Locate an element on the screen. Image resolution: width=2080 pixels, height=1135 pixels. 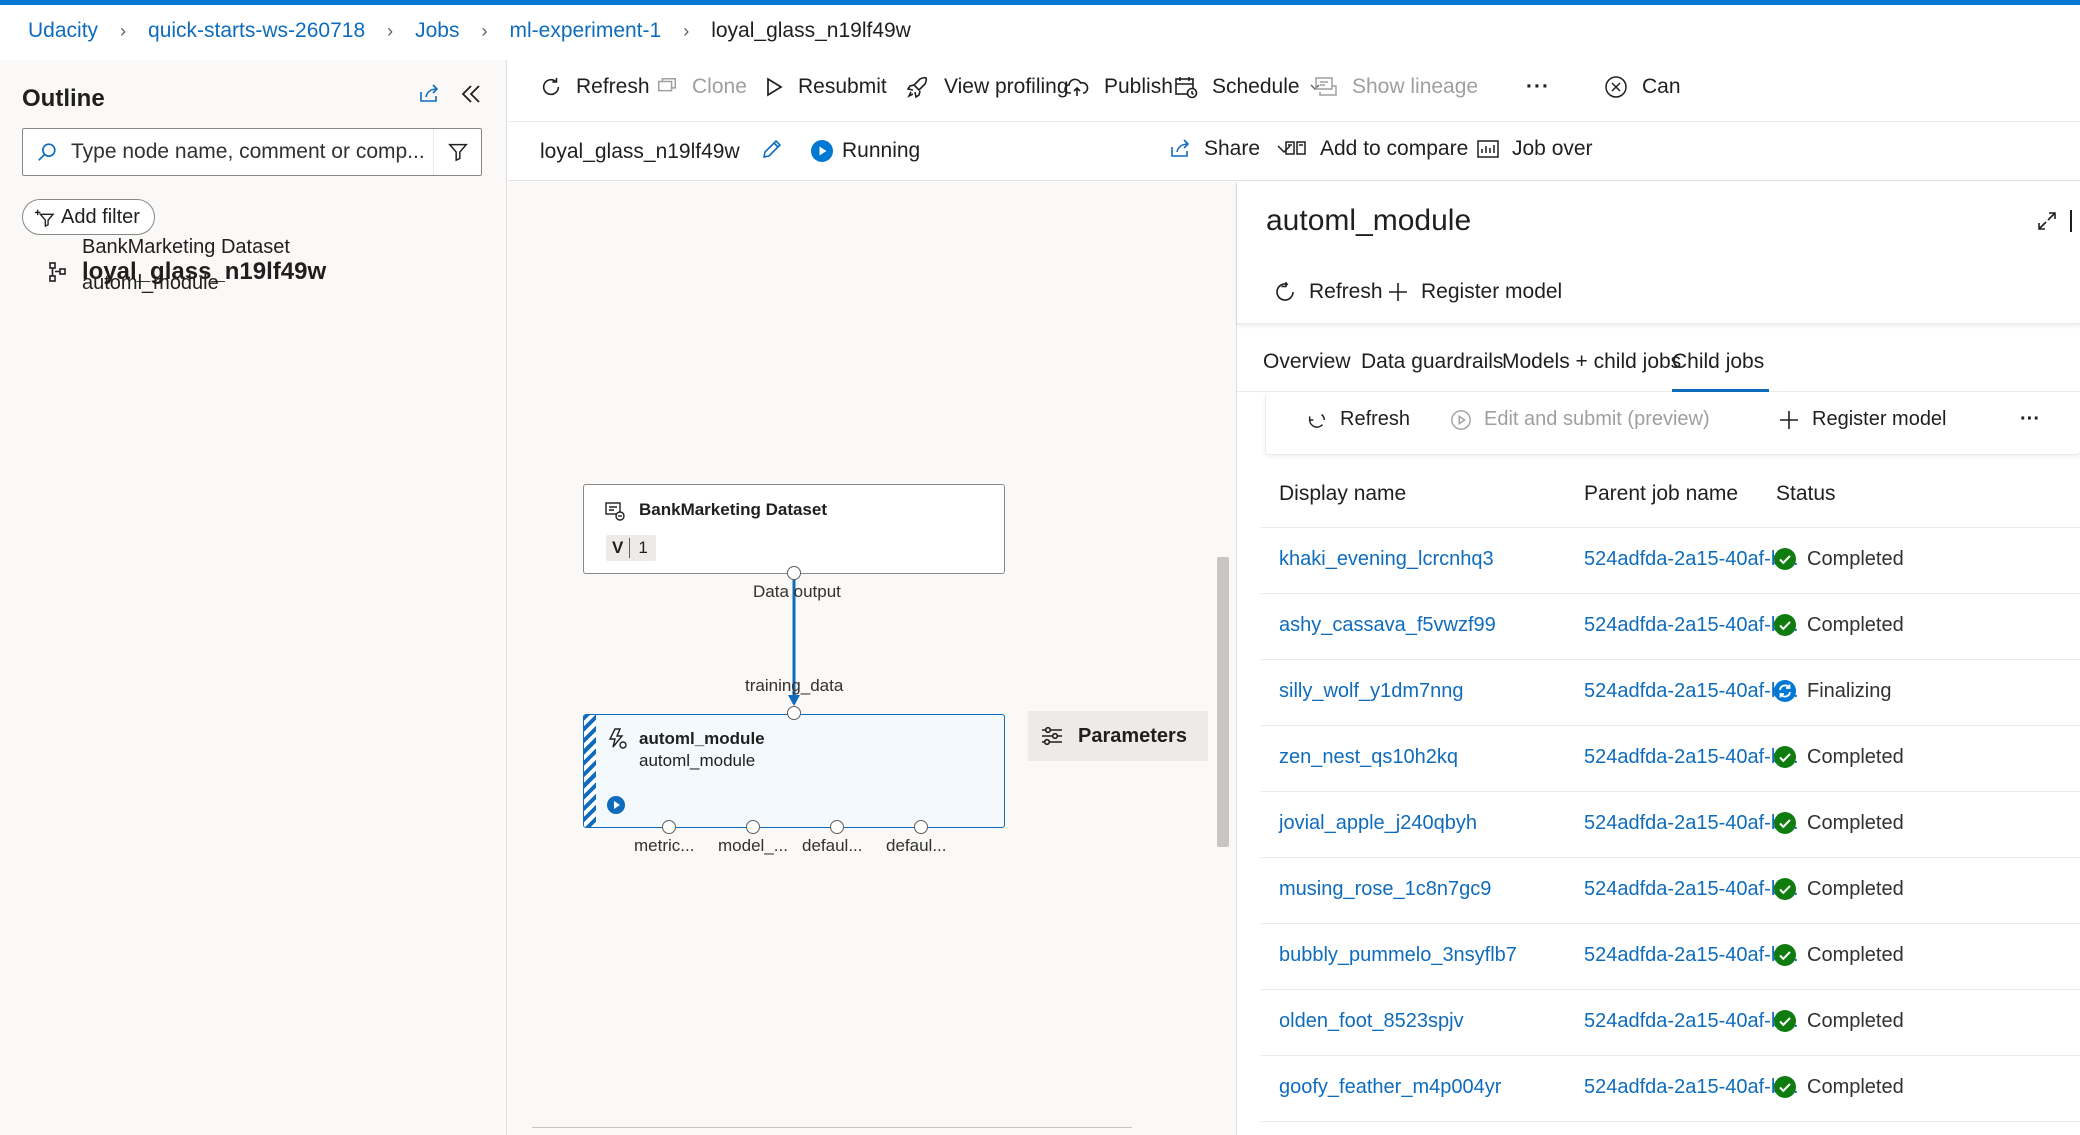
breadcrumb-workspace-root: Udacity is located at coordinates (63, 31).